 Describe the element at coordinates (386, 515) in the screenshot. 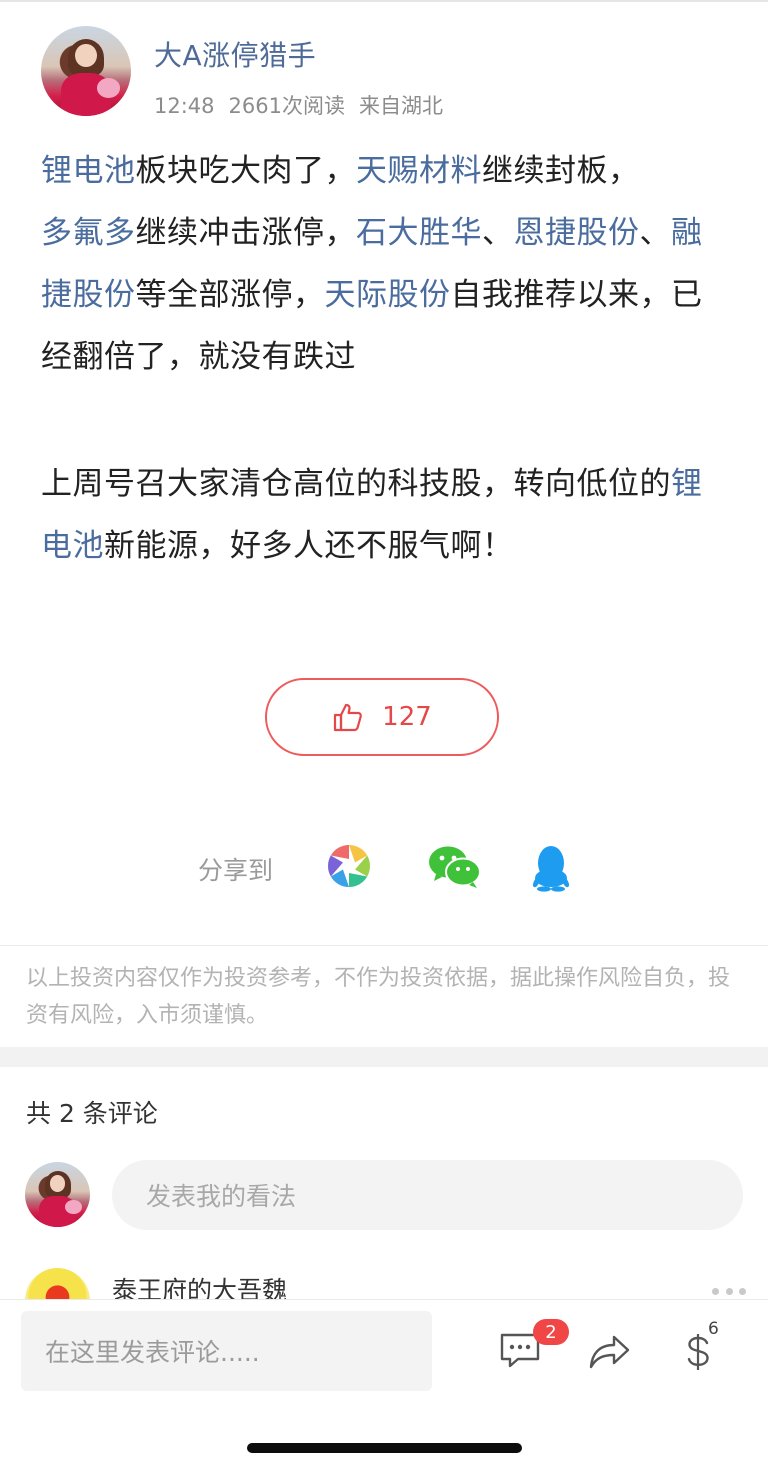

I see `article-paragraph-2: 上周号召大家清仓高位的科技股，转向低位的锂电池新能源，好多人还不服气啊！` at that location.